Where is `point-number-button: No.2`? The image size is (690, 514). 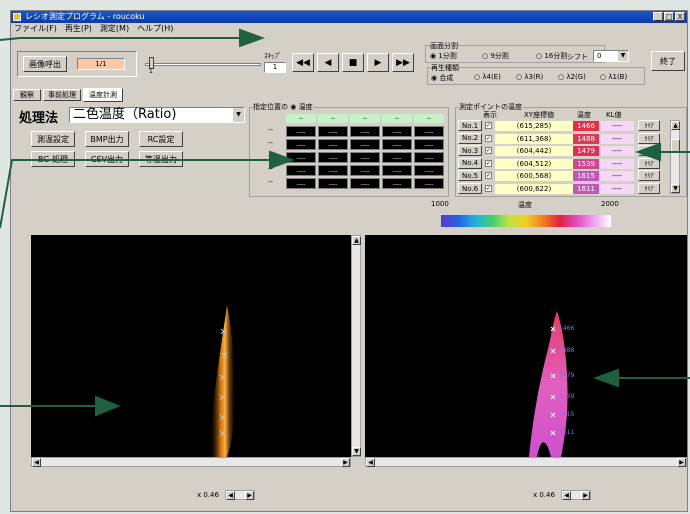
point-number-button: No.2 is located at coordinates (470, 138).